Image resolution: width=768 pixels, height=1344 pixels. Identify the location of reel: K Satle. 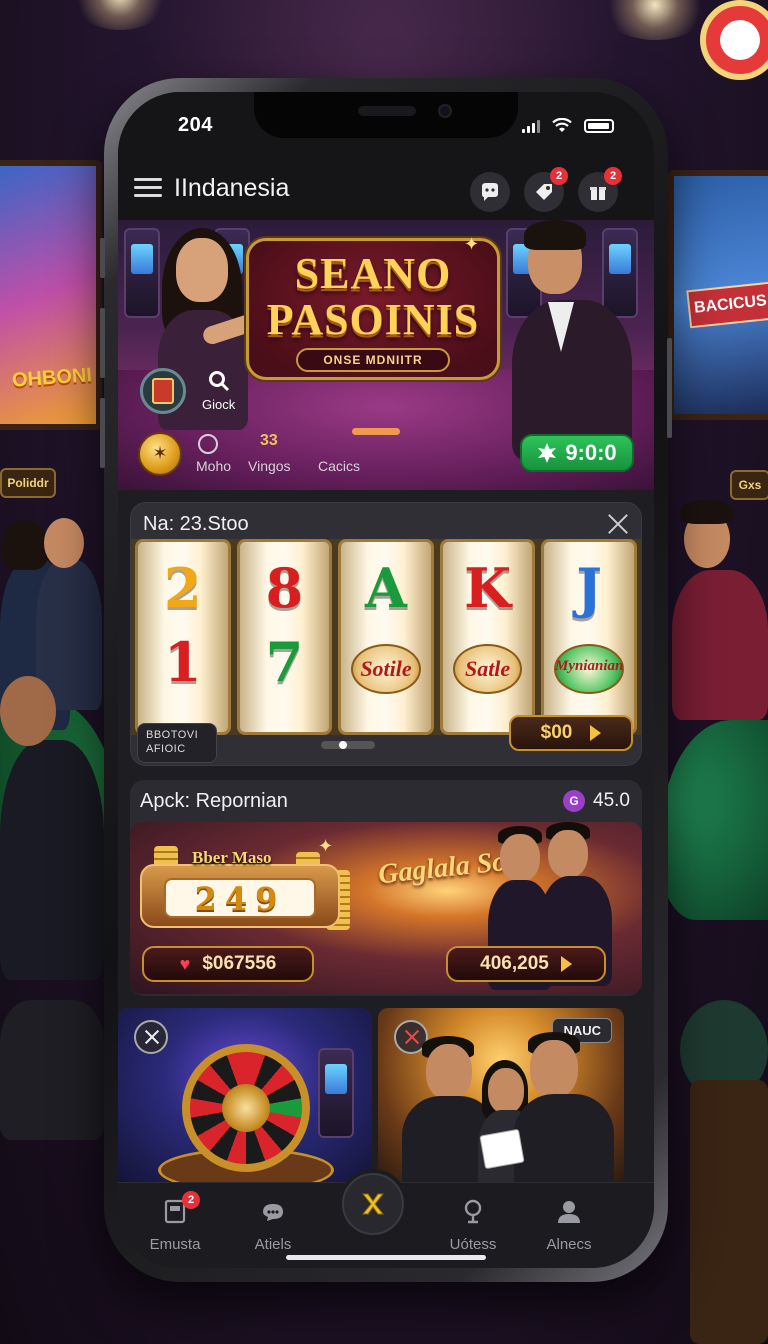
(487, 637).